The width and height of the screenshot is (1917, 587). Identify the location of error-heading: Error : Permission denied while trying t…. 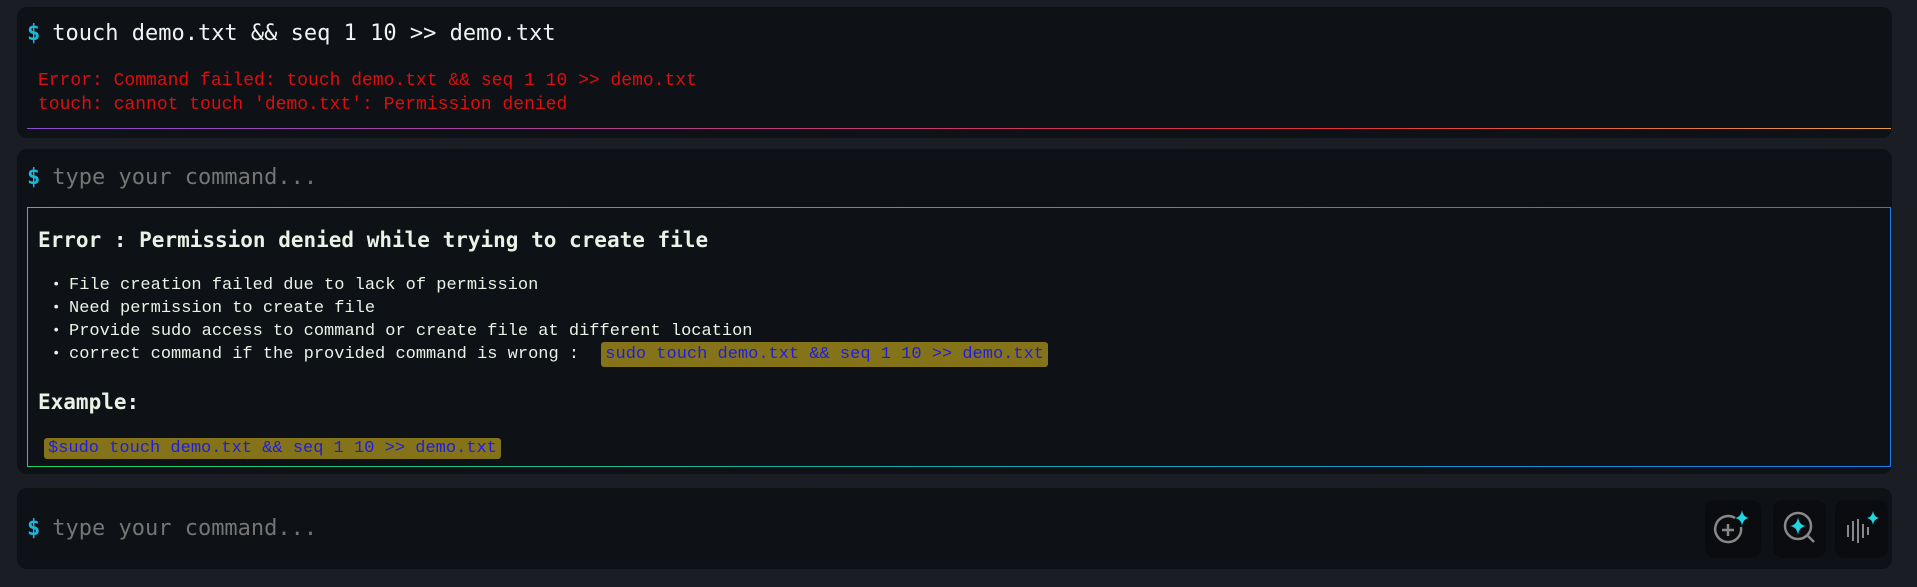
(373, 240).